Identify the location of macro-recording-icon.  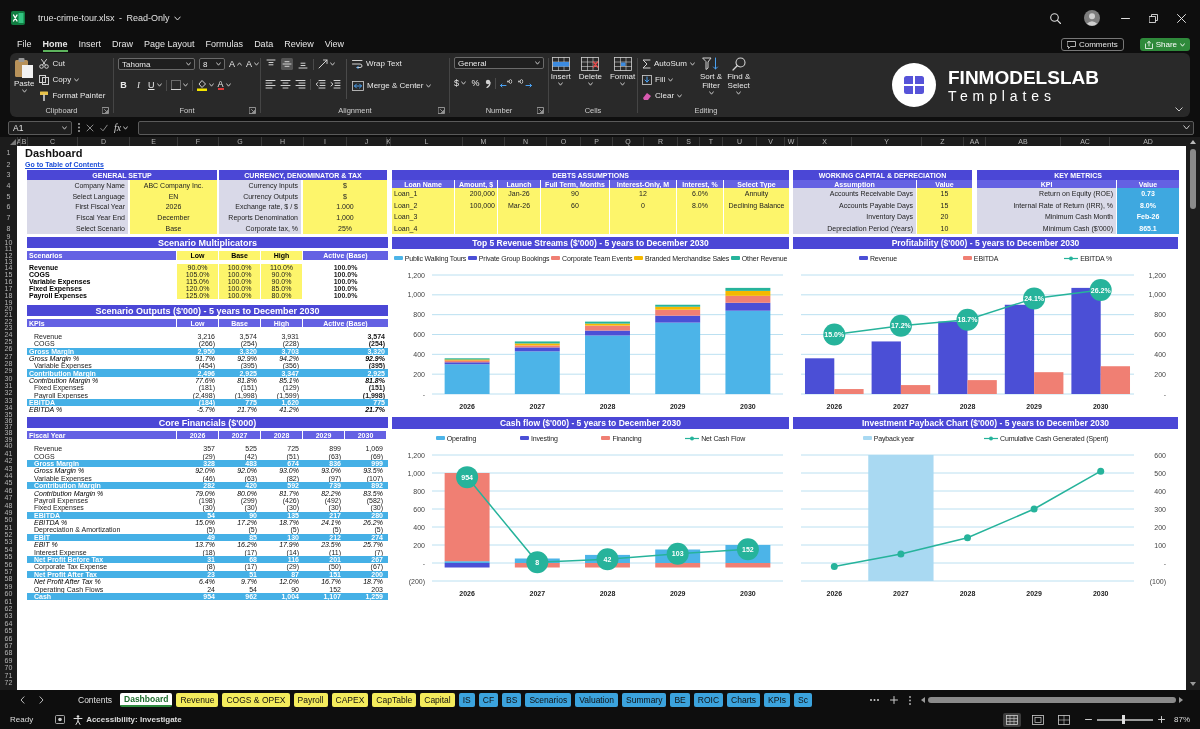
(60, 719).